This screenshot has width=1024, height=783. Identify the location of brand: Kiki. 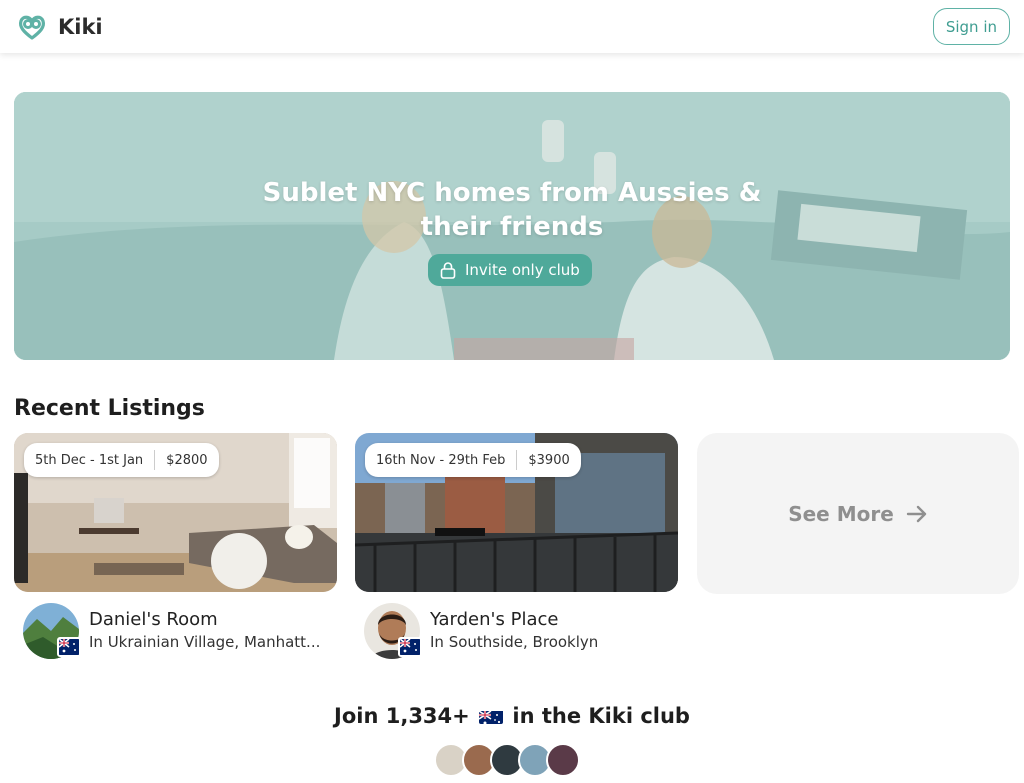
(59, 27).